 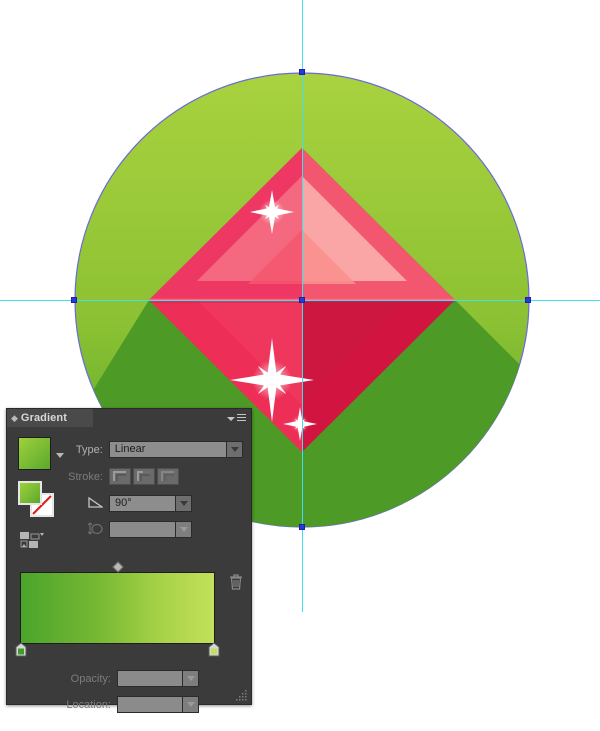 What do you see at coordinates (302, 300) in the screenshot?
I see `anchor-point-center` at bounding box center [302, 300].